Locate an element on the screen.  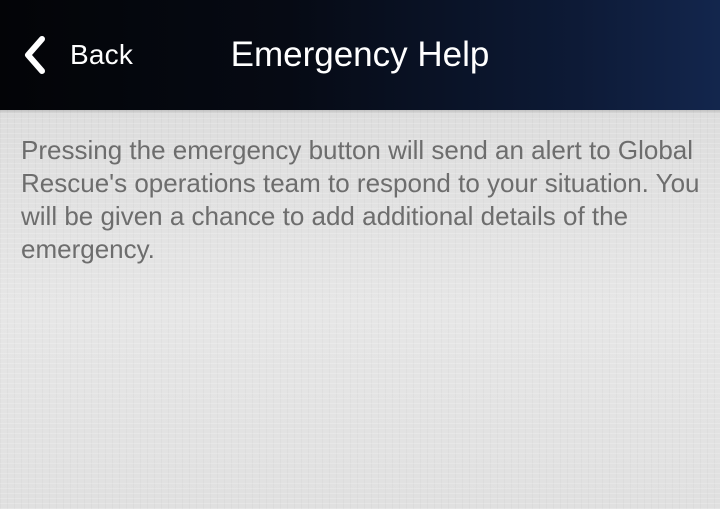
page-title: Emergency Help is located at coordinates (360, 54).